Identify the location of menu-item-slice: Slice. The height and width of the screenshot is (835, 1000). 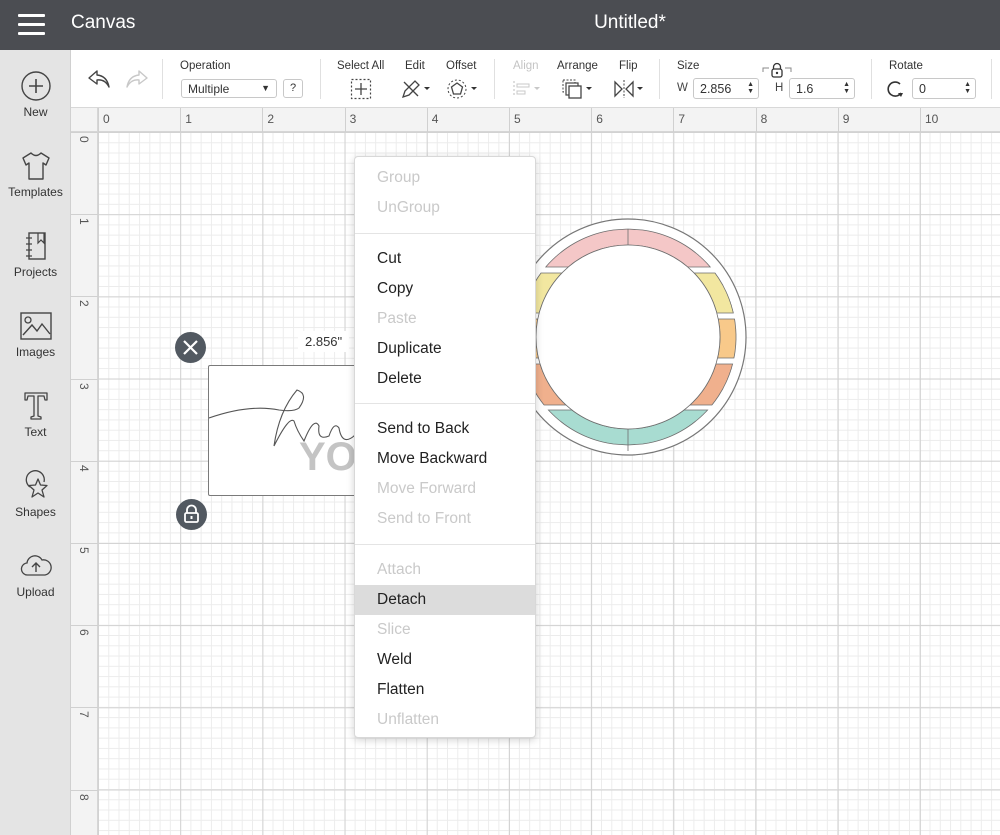
(394, 629).